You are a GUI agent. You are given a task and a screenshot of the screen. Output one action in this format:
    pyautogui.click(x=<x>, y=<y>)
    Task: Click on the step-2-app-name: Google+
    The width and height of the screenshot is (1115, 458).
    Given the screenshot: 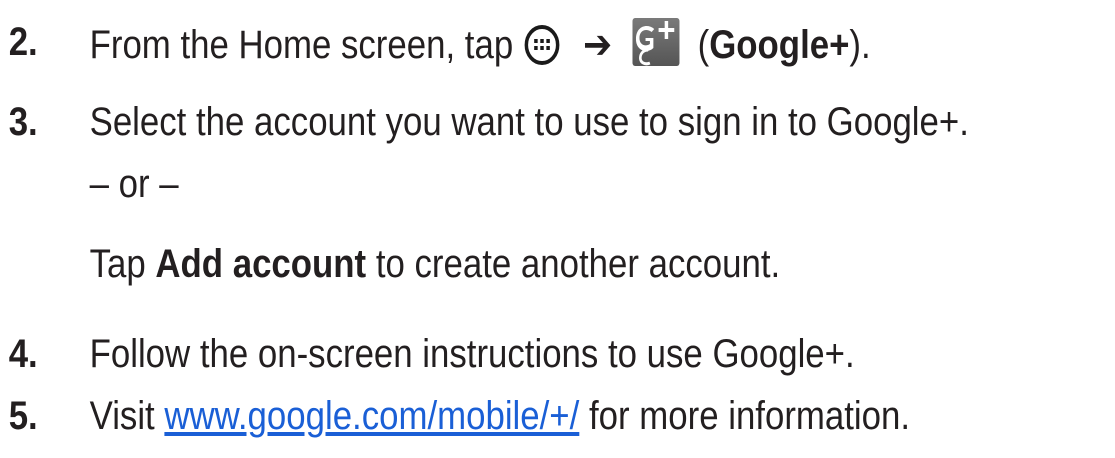 What is the action you would take?
    pyautogui.click(x=779, y=45)
    